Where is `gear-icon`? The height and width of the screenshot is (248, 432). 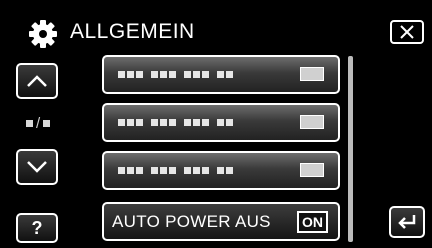 gear-icon is located at coordinates (43, 34).